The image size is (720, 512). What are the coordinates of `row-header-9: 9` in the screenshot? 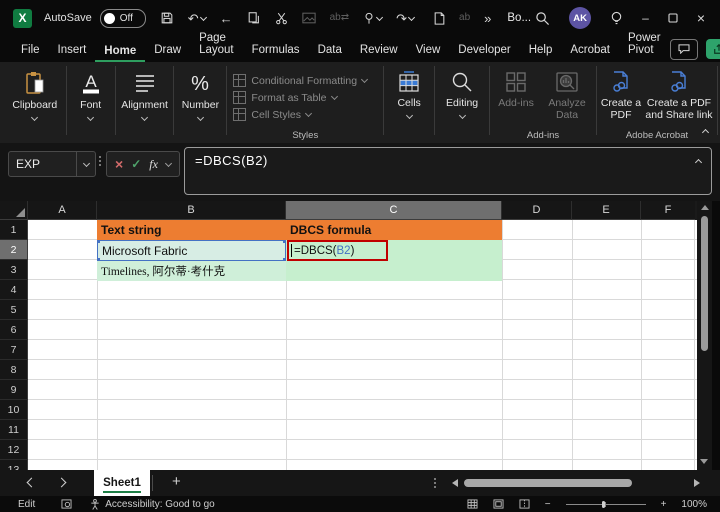 It's located at (14, 390).